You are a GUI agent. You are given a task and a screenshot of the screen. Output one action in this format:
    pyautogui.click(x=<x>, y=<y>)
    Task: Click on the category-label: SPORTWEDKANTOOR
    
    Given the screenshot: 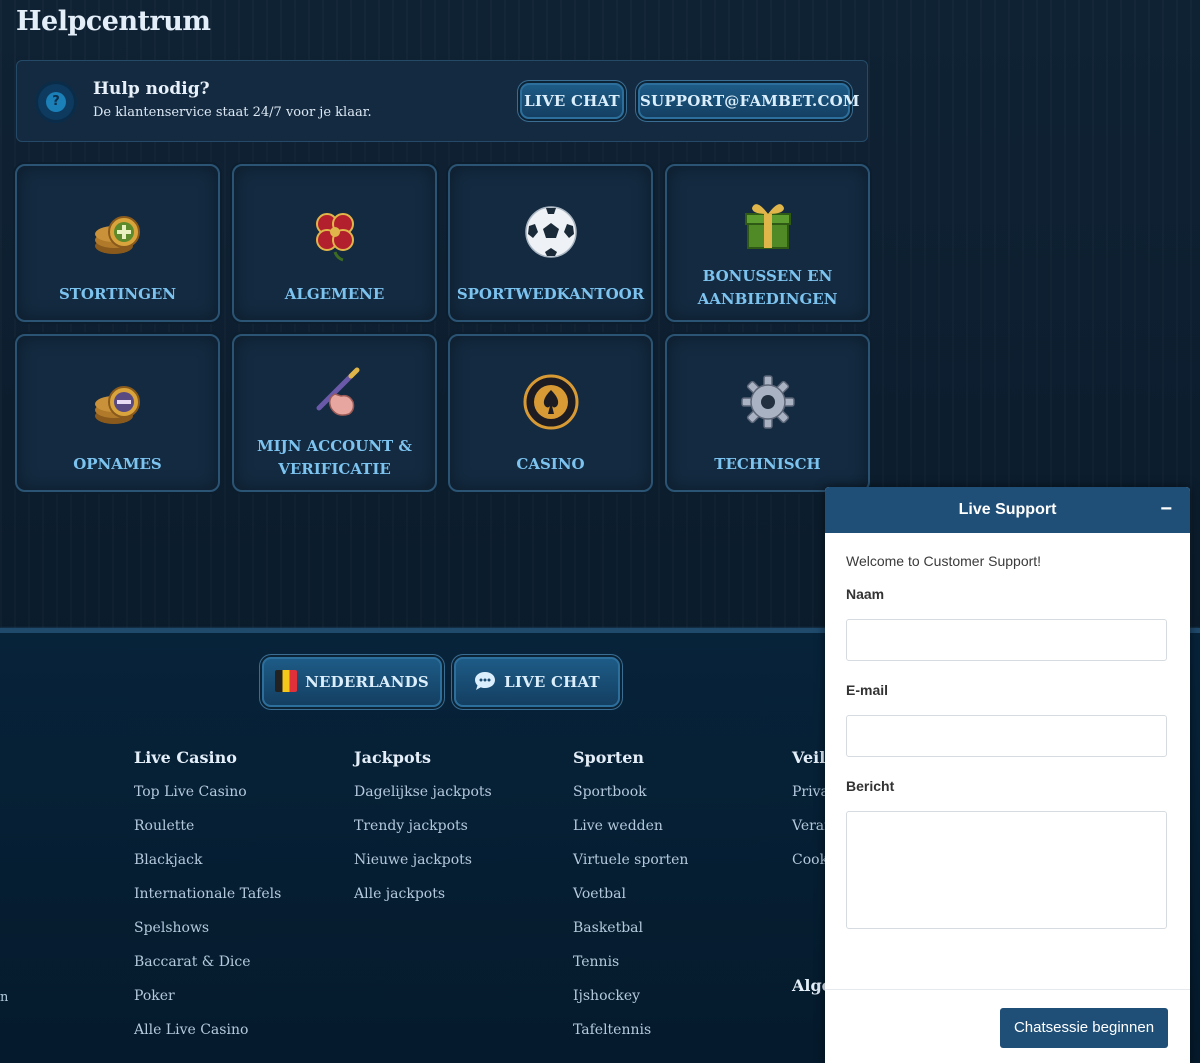 What is the action you would take?
    pyautogui.click(x=550, y=294)
    